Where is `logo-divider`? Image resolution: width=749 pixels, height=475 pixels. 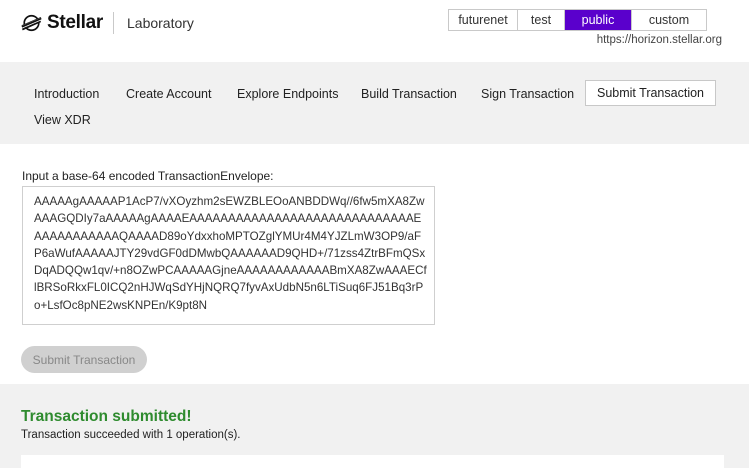 logo-divider is located at coordinates (113, 23).